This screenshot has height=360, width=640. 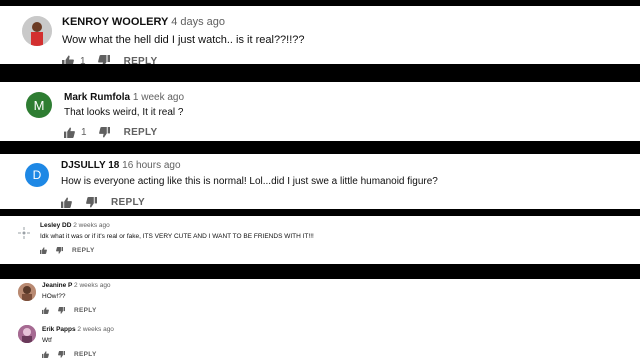 I want to click on avatar-letter: D, so click(x=37, y=175).